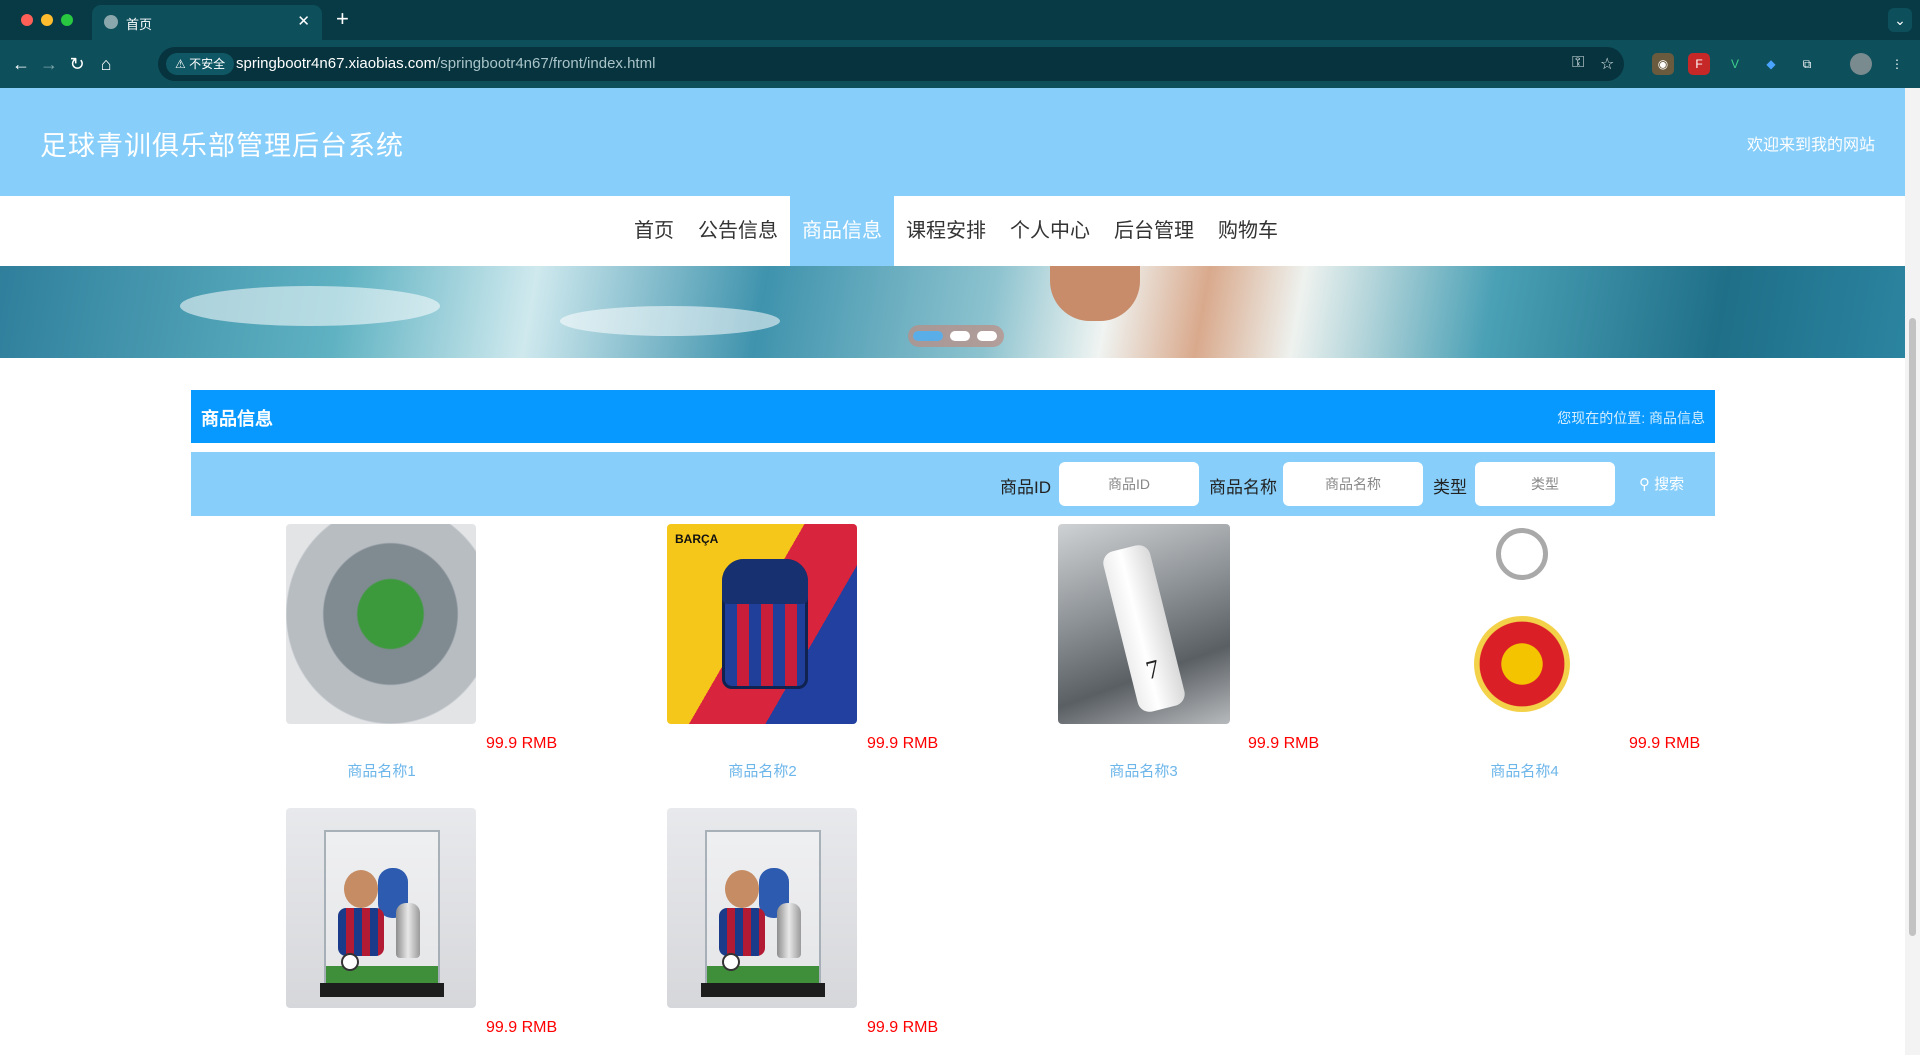  I want to click on figure-grass, so click(763, 975).